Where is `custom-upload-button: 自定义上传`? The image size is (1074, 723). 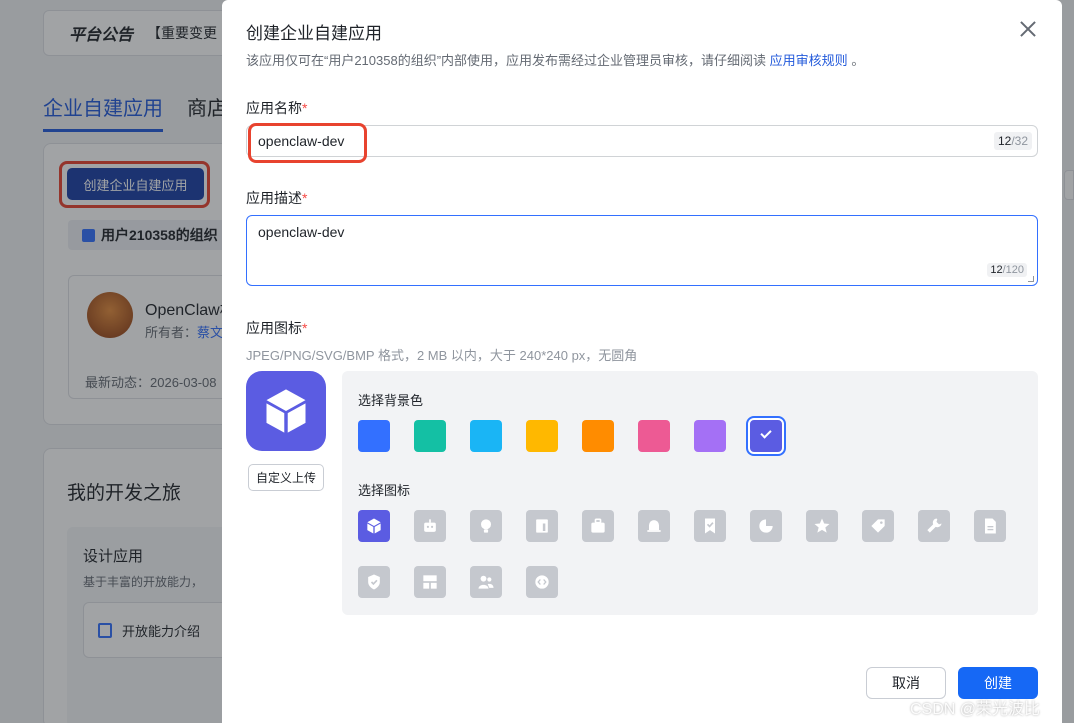 custom-upload-button: 自定义上传 is located at coordinates (286, 477).